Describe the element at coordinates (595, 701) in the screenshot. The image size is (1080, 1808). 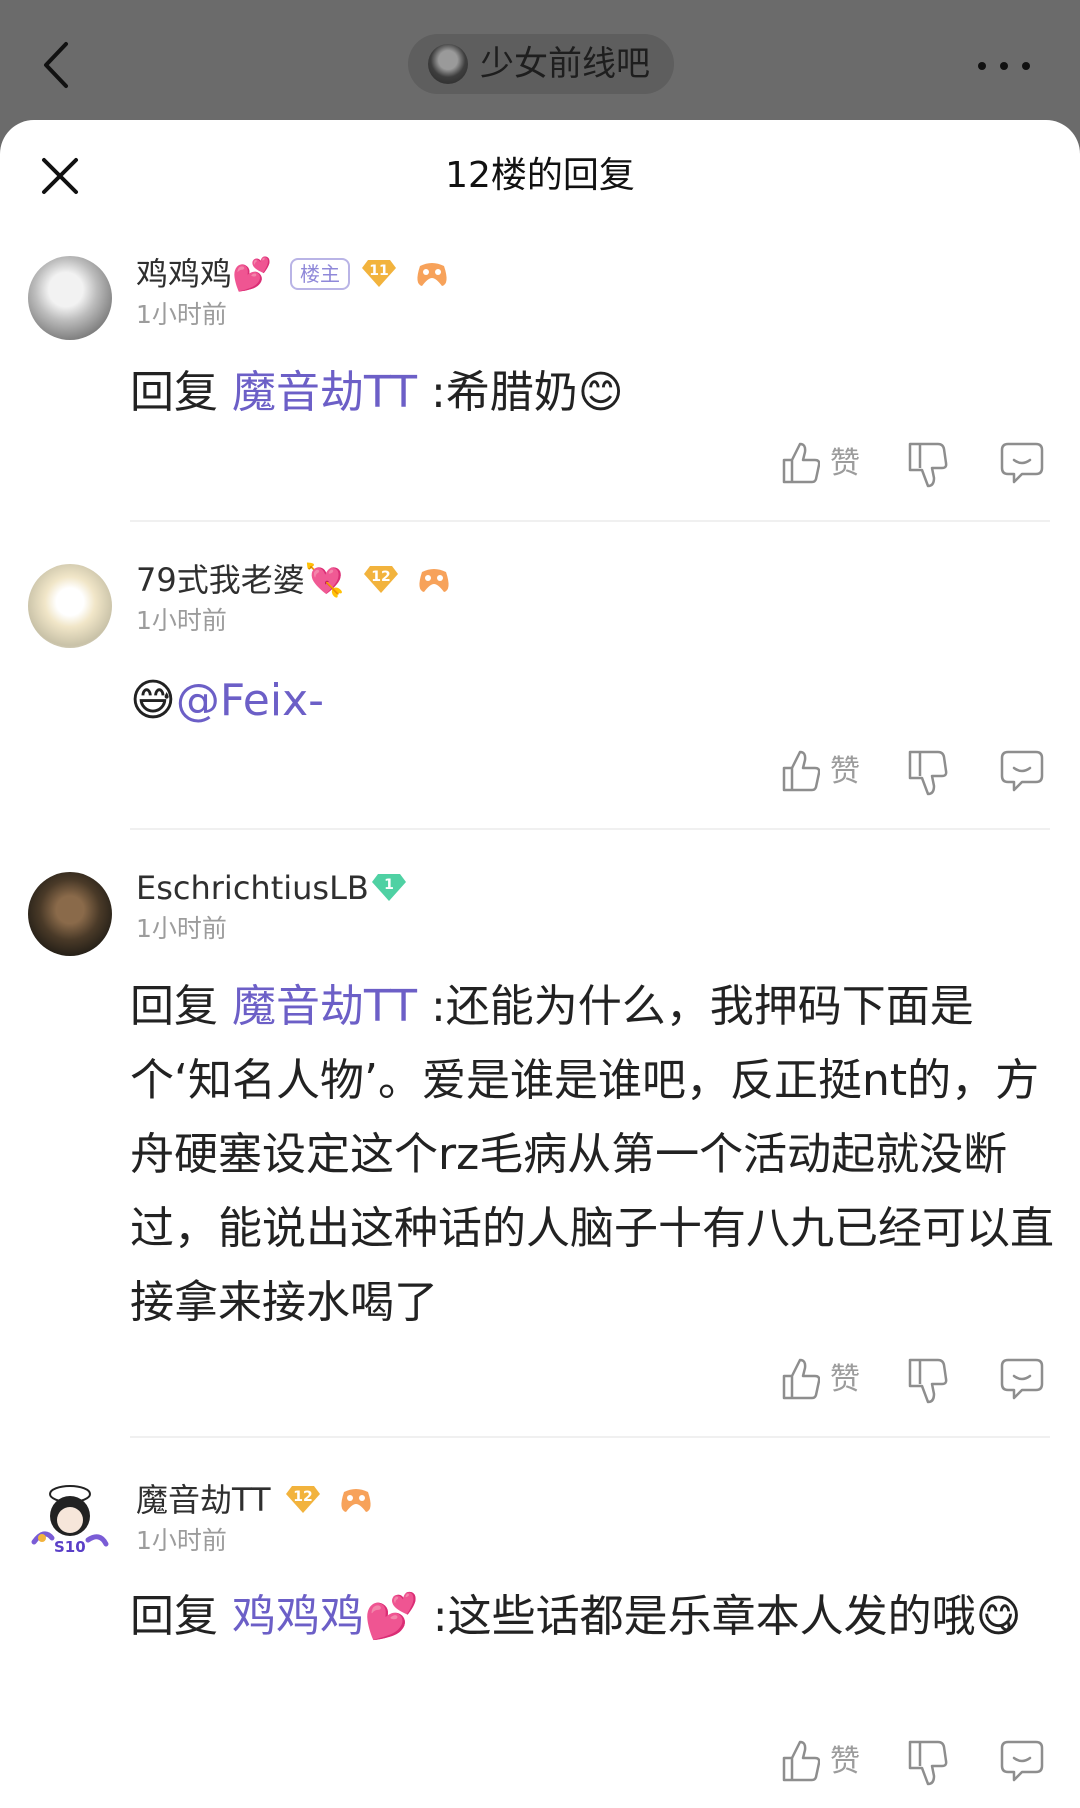
I see `comment-body: 😅@Feix-` at that location.